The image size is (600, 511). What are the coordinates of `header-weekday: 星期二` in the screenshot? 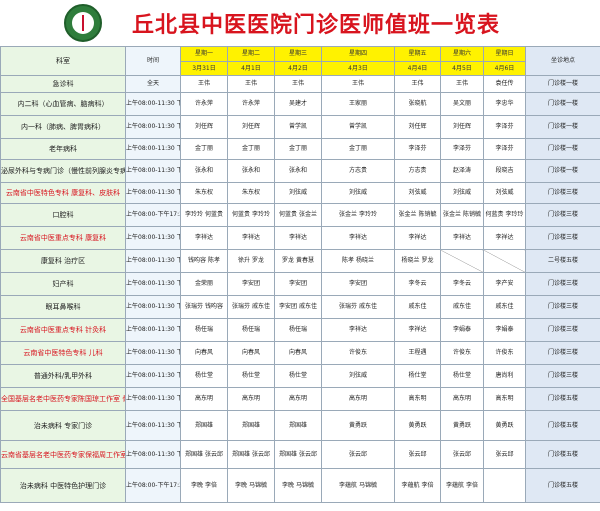 It's located at (251, 54).